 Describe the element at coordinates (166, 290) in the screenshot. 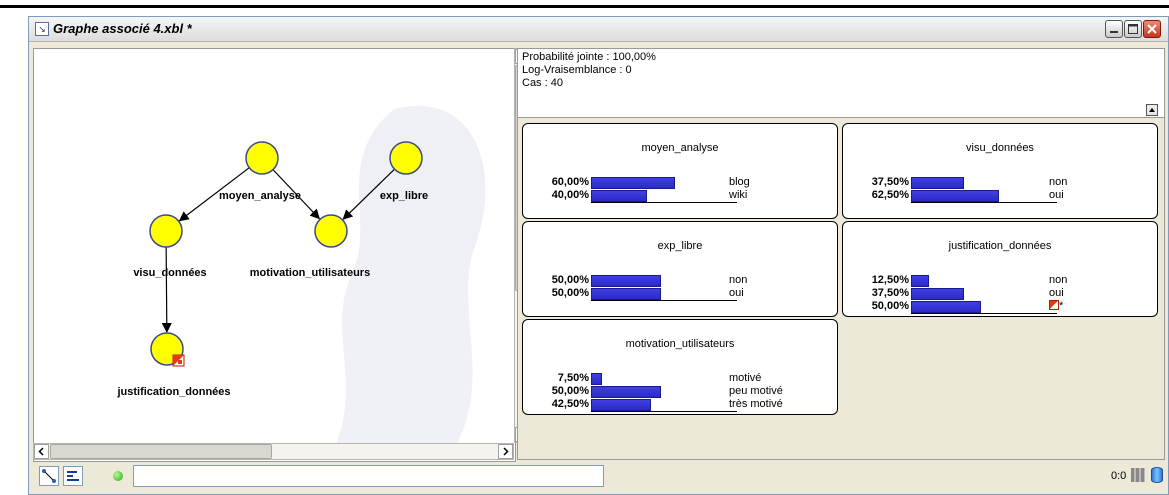

I see `edge-visu_donnees-to-justification_donnees` at that location.